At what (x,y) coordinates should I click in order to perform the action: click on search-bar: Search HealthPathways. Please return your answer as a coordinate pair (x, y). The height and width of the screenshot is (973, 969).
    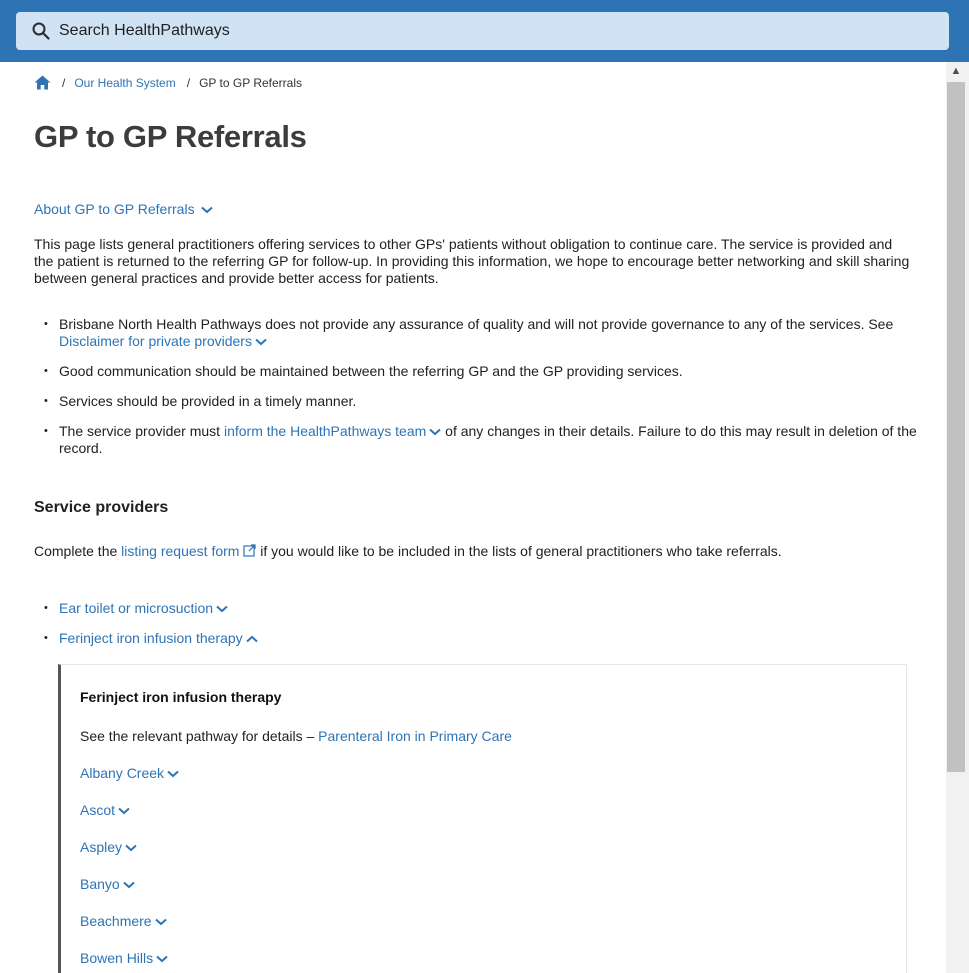
    Looking at the image, I should click on (482, 31).